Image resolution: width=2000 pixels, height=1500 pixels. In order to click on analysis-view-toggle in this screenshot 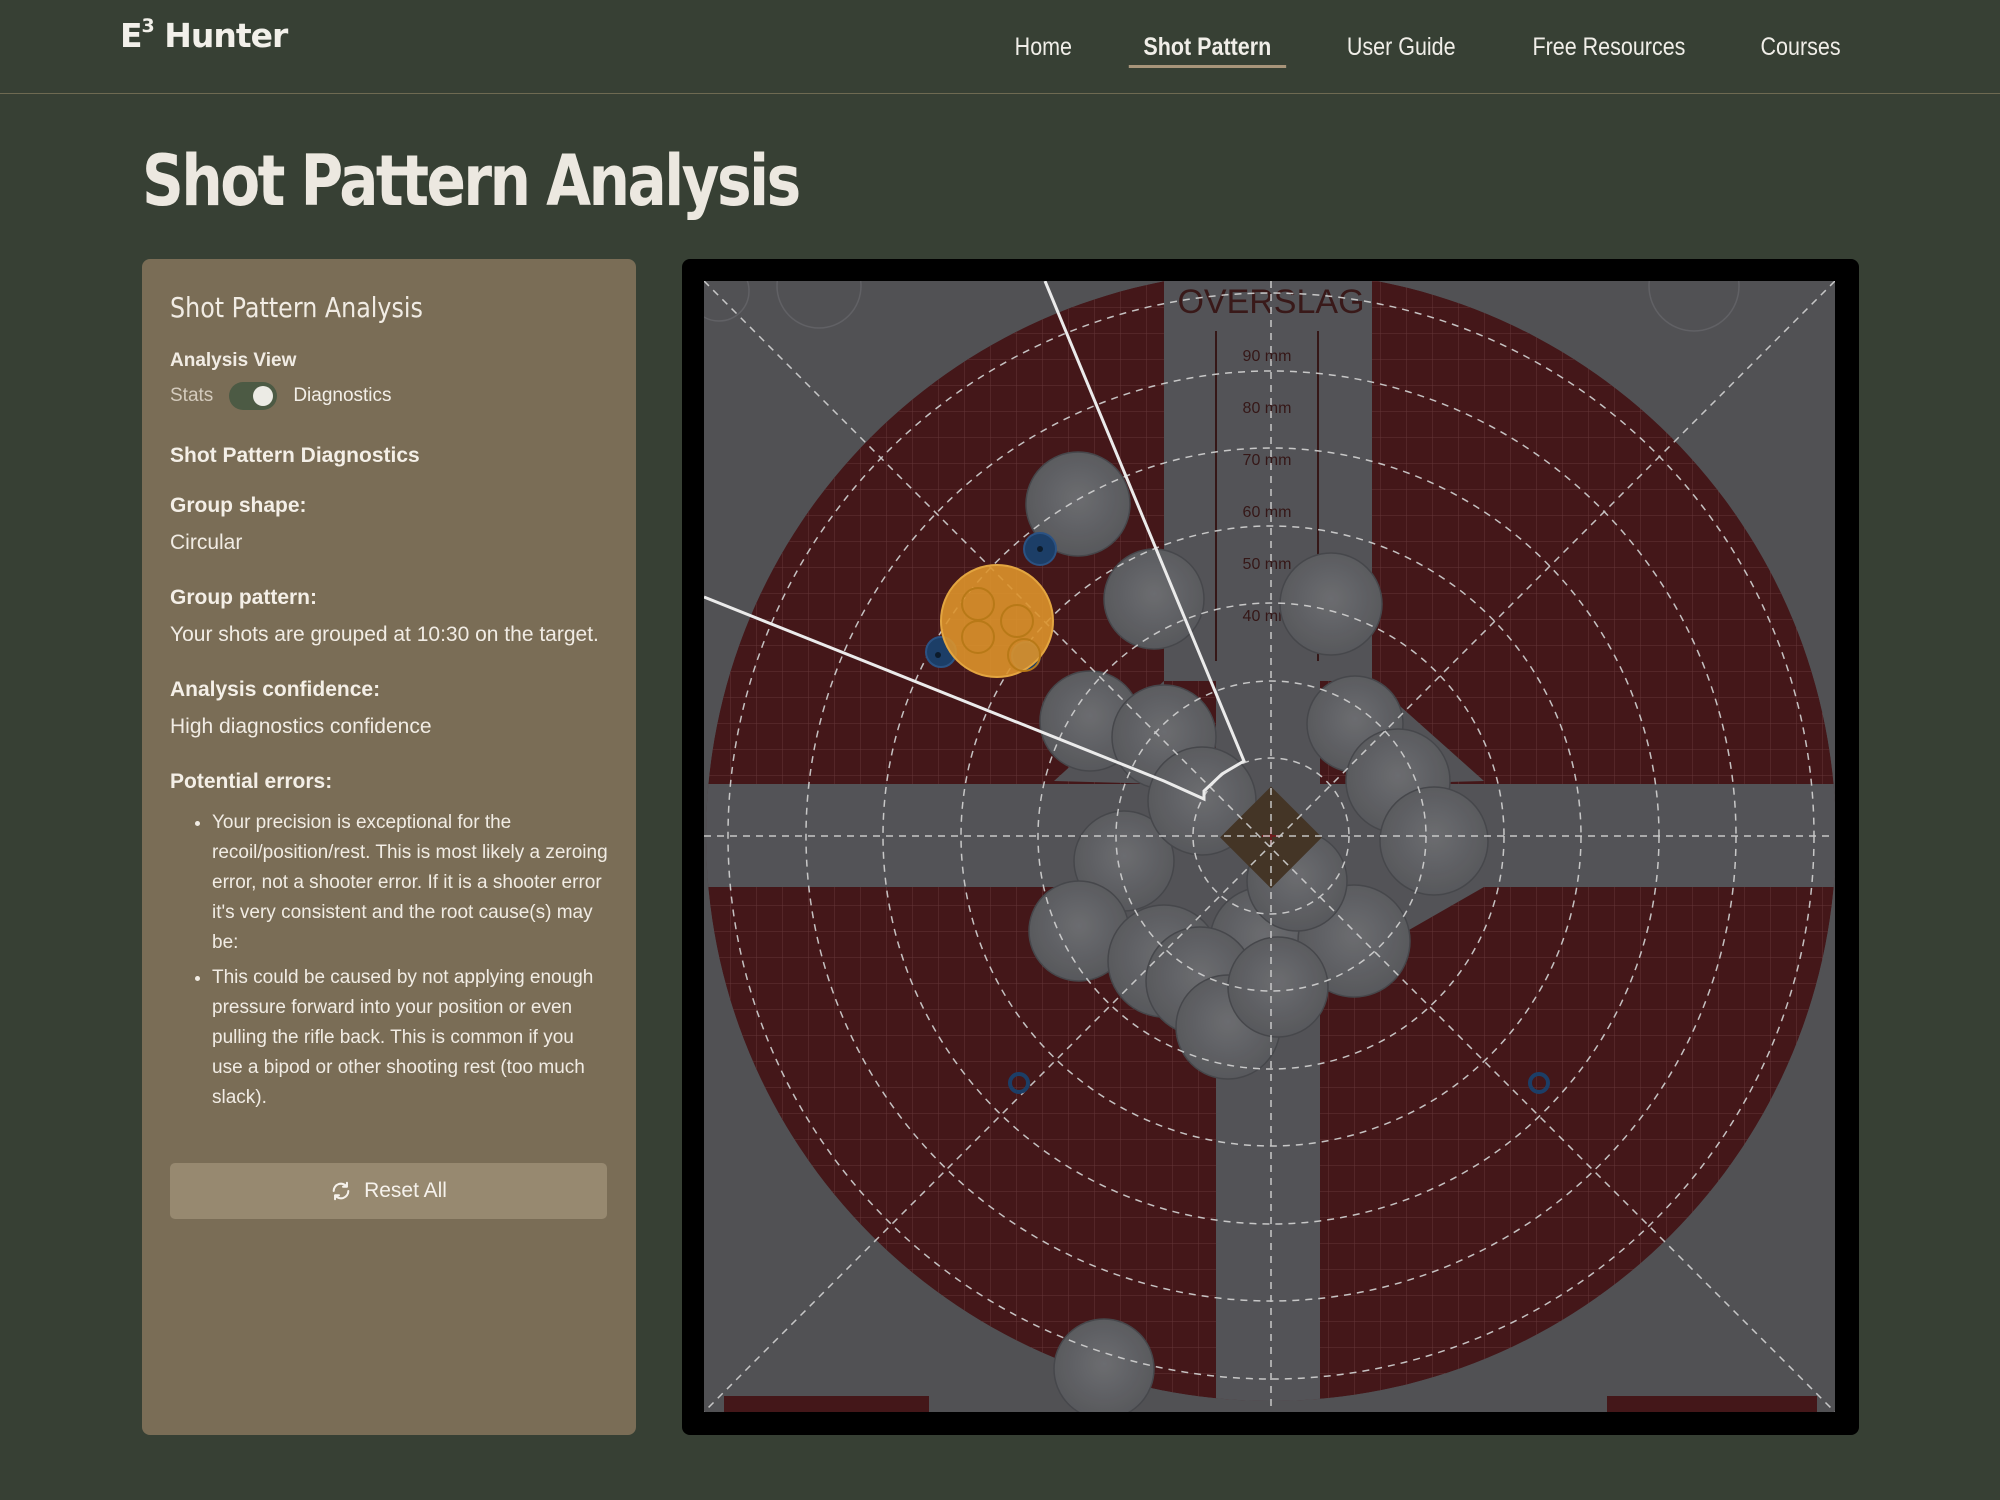, I will do `click(253, 396)`.